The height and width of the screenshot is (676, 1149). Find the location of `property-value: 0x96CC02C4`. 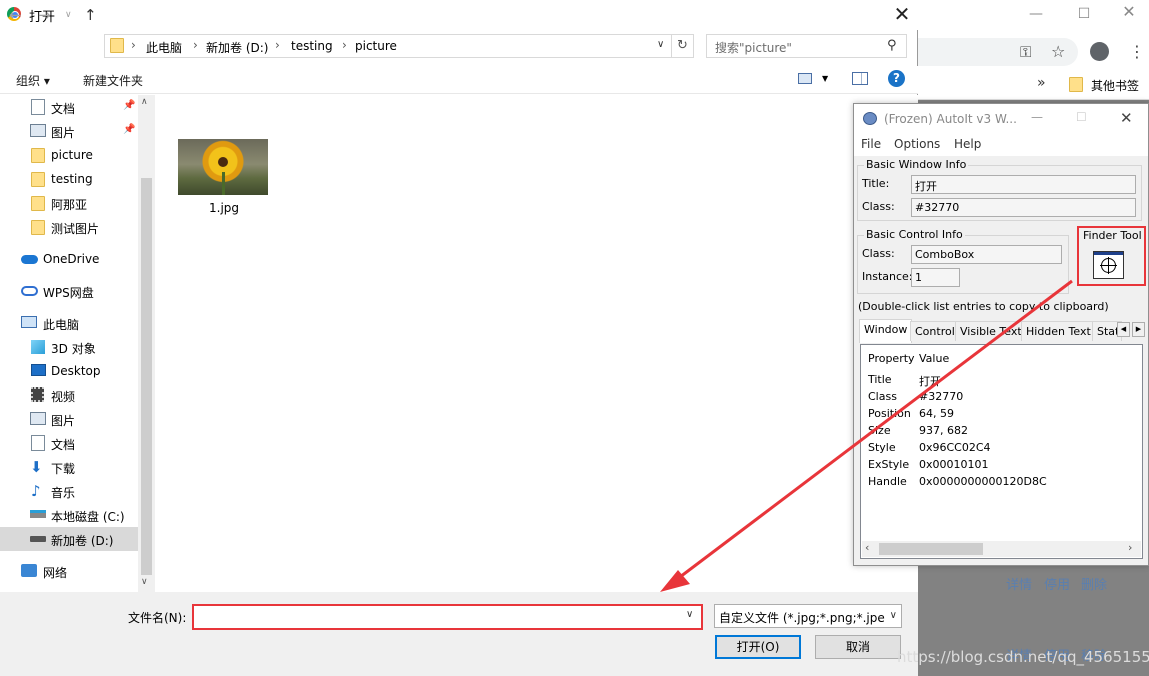

property-value: 0x96CC02C4 is located at coordinates (955, 447).